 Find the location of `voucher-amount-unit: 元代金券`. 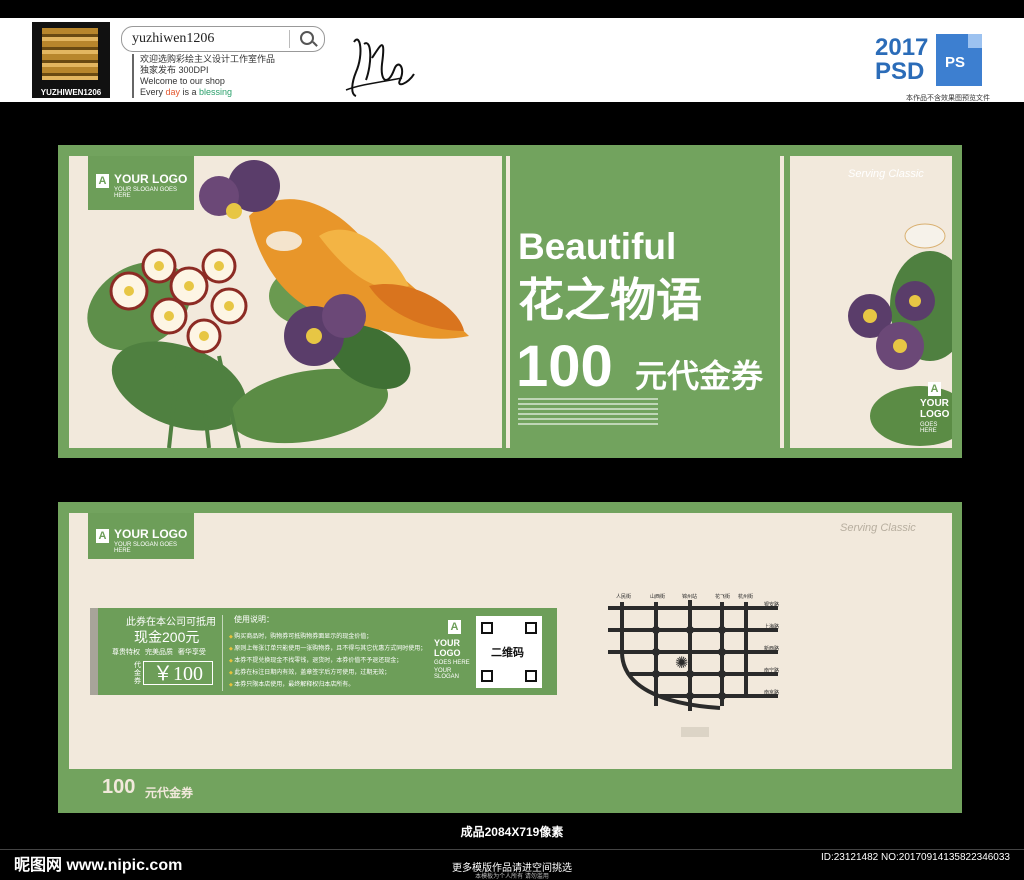

voucher-amount-unit: 元代金券 is located at coordinates (699, 376).